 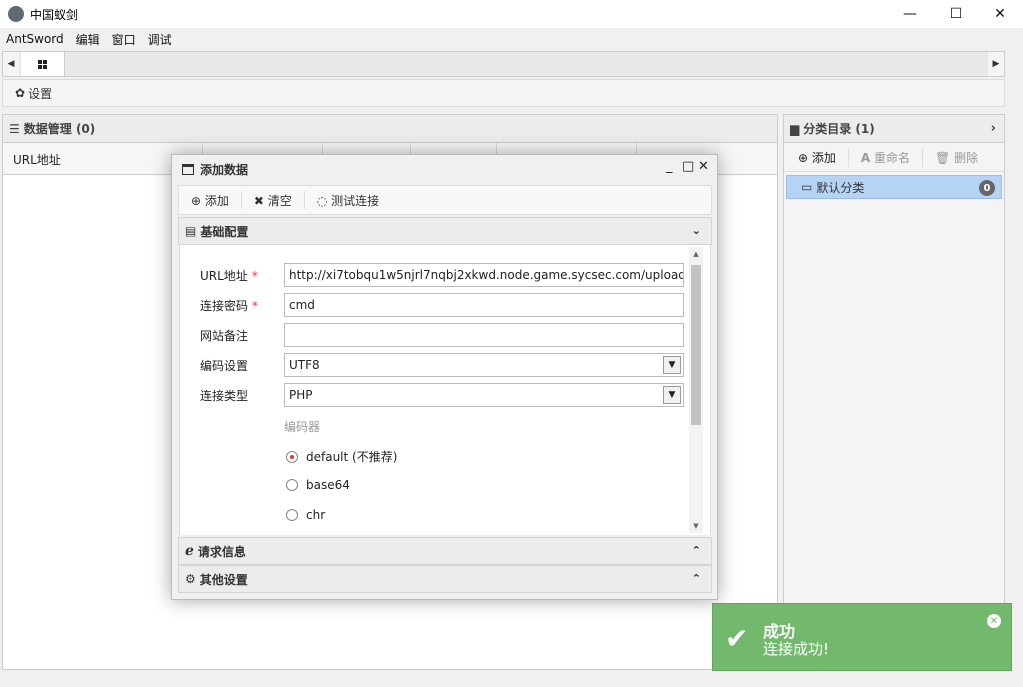 I want to click on category-panel-title: 分类目录 (1), so click(x=839, y=129).